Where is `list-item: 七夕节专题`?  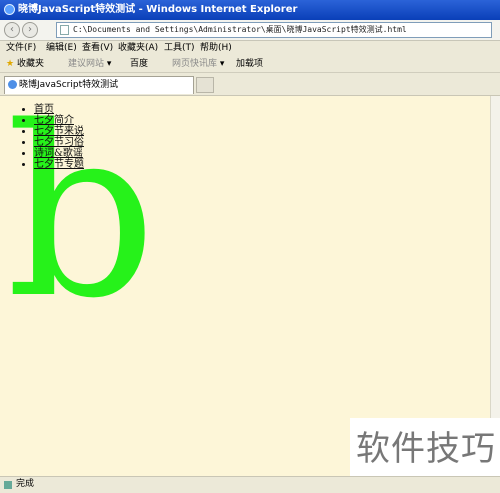 list-item: 七夕节专题 is located at coordinates (59, 164).